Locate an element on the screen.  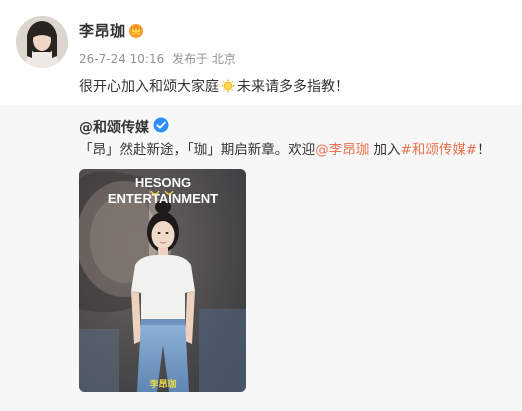
mention-link: @李昂珈 is located at coordinates (342, 150).